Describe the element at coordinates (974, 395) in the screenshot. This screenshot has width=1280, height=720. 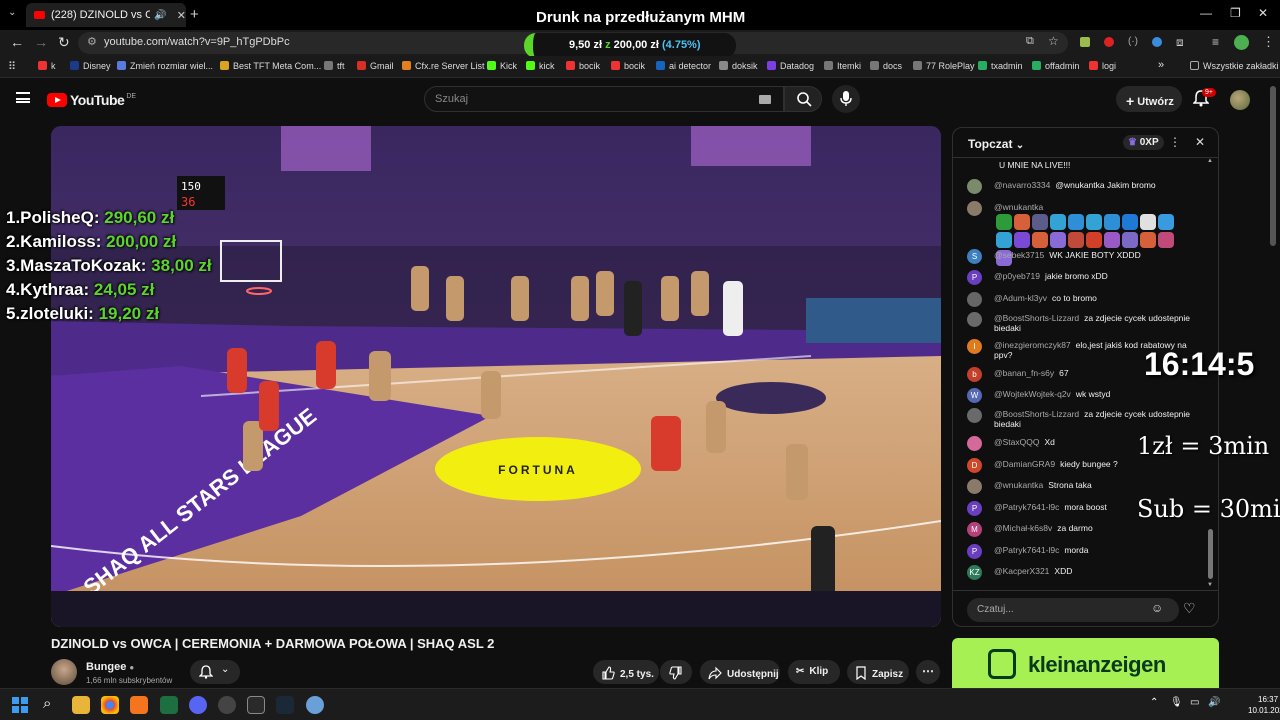
I see `chat-author-avatar: W` at that location.